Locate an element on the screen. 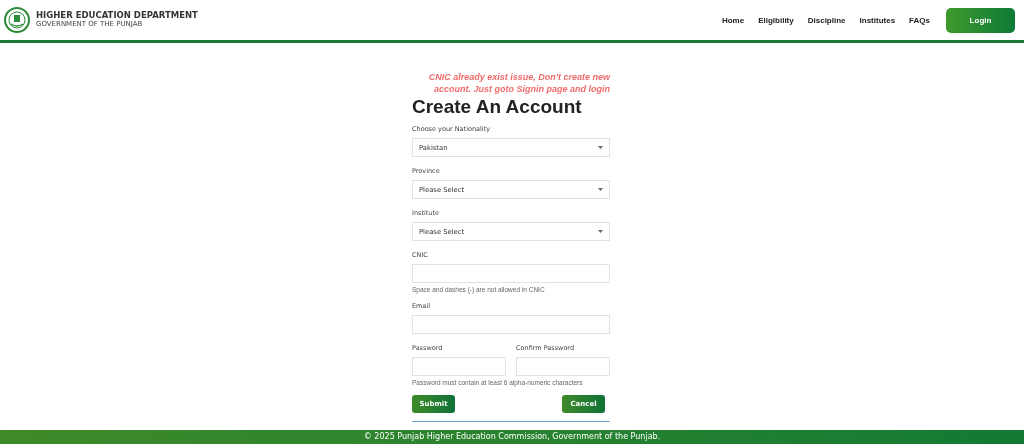 The width and height of the screenshot is (1024, 444). emblem-logo is located at coordinates (17, 20).